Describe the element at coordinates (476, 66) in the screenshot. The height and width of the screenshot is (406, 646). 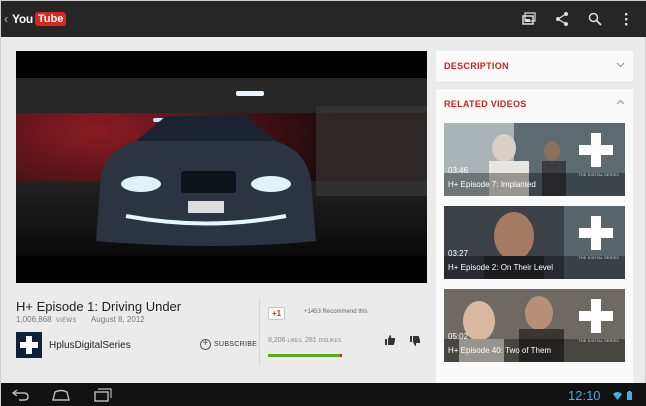
I see `description-label: DESCRIPTION` at that location.